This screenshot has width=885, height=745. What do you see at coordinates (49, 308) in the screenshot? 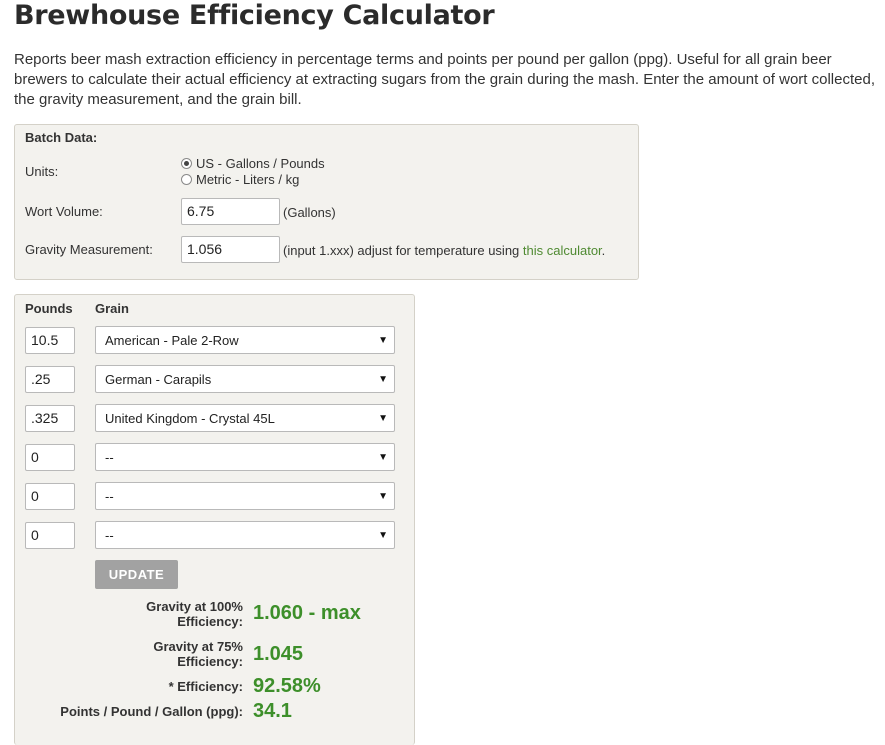
I see `pounds-column-header: Pounds` at bounding box center [49, 308].